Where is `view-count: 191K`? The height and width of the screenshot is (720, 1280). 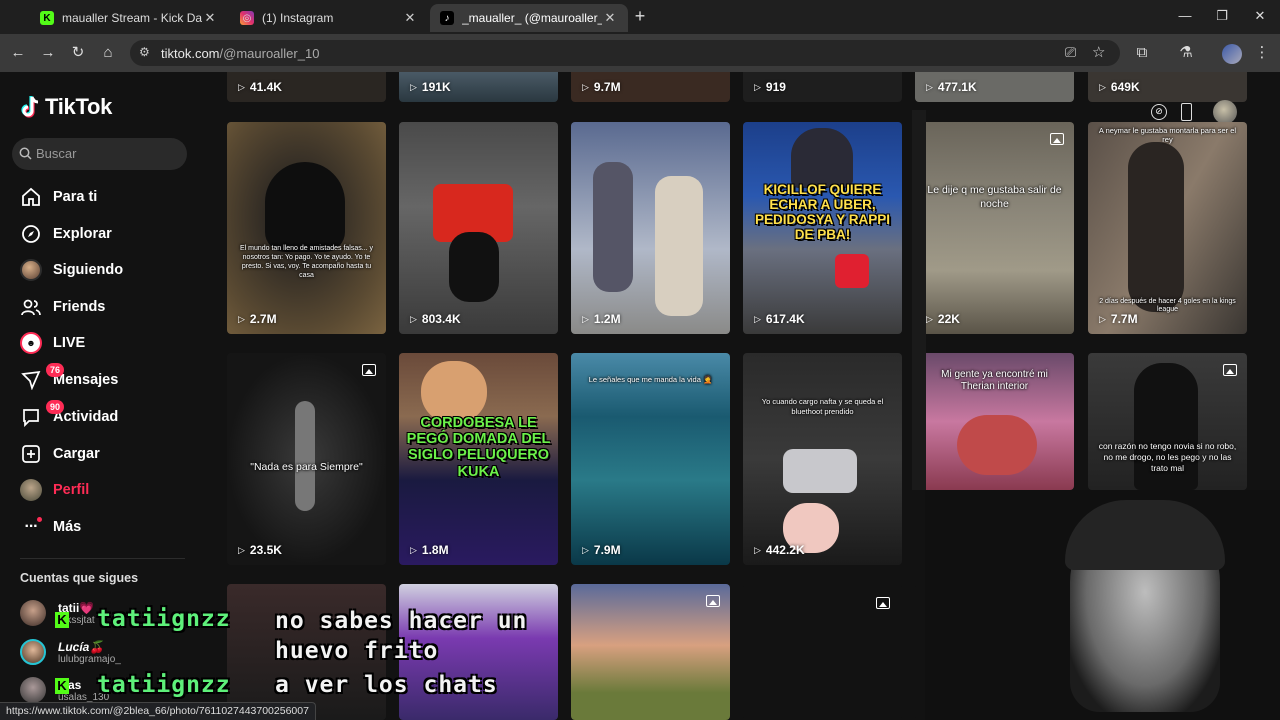
view-count: 191K is located at coordinates (436, 87).